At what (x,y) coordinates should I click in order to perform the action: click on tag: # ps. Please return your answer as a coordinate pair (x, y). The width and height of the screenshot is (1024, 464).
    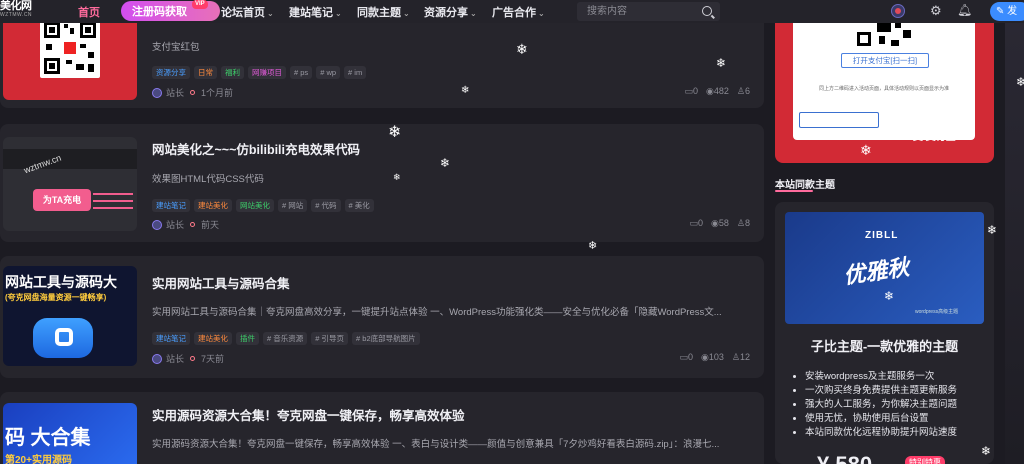
    Looking at the image, I should click on (301, 72).